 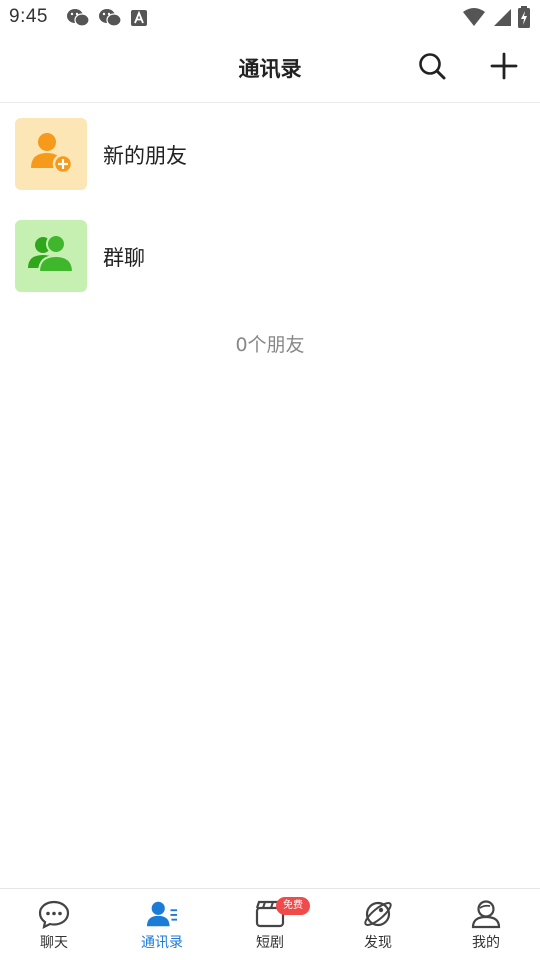 What do you see at coordinates (54, 914) in the screenshot?
I see `chat-bubble-icon` at bounding box center [54, 914].